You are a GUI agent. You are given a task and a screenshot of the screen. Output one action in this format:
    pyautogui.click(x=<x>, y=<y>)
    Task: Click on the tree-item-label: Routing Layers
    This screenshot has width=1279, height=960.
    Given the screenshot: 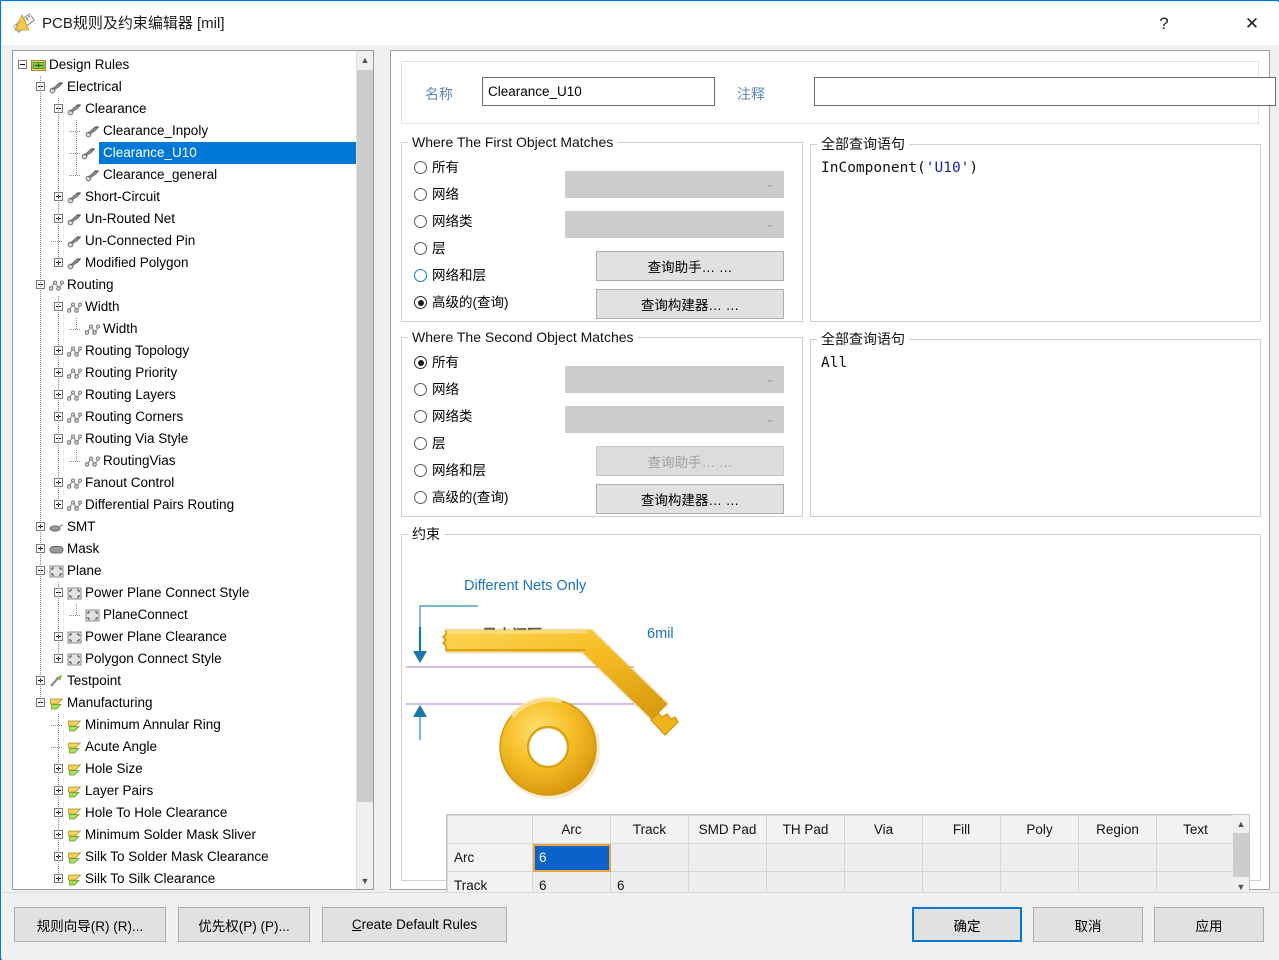 What is the action you would take?
    pyautogui.click(x=130, y=394)
    